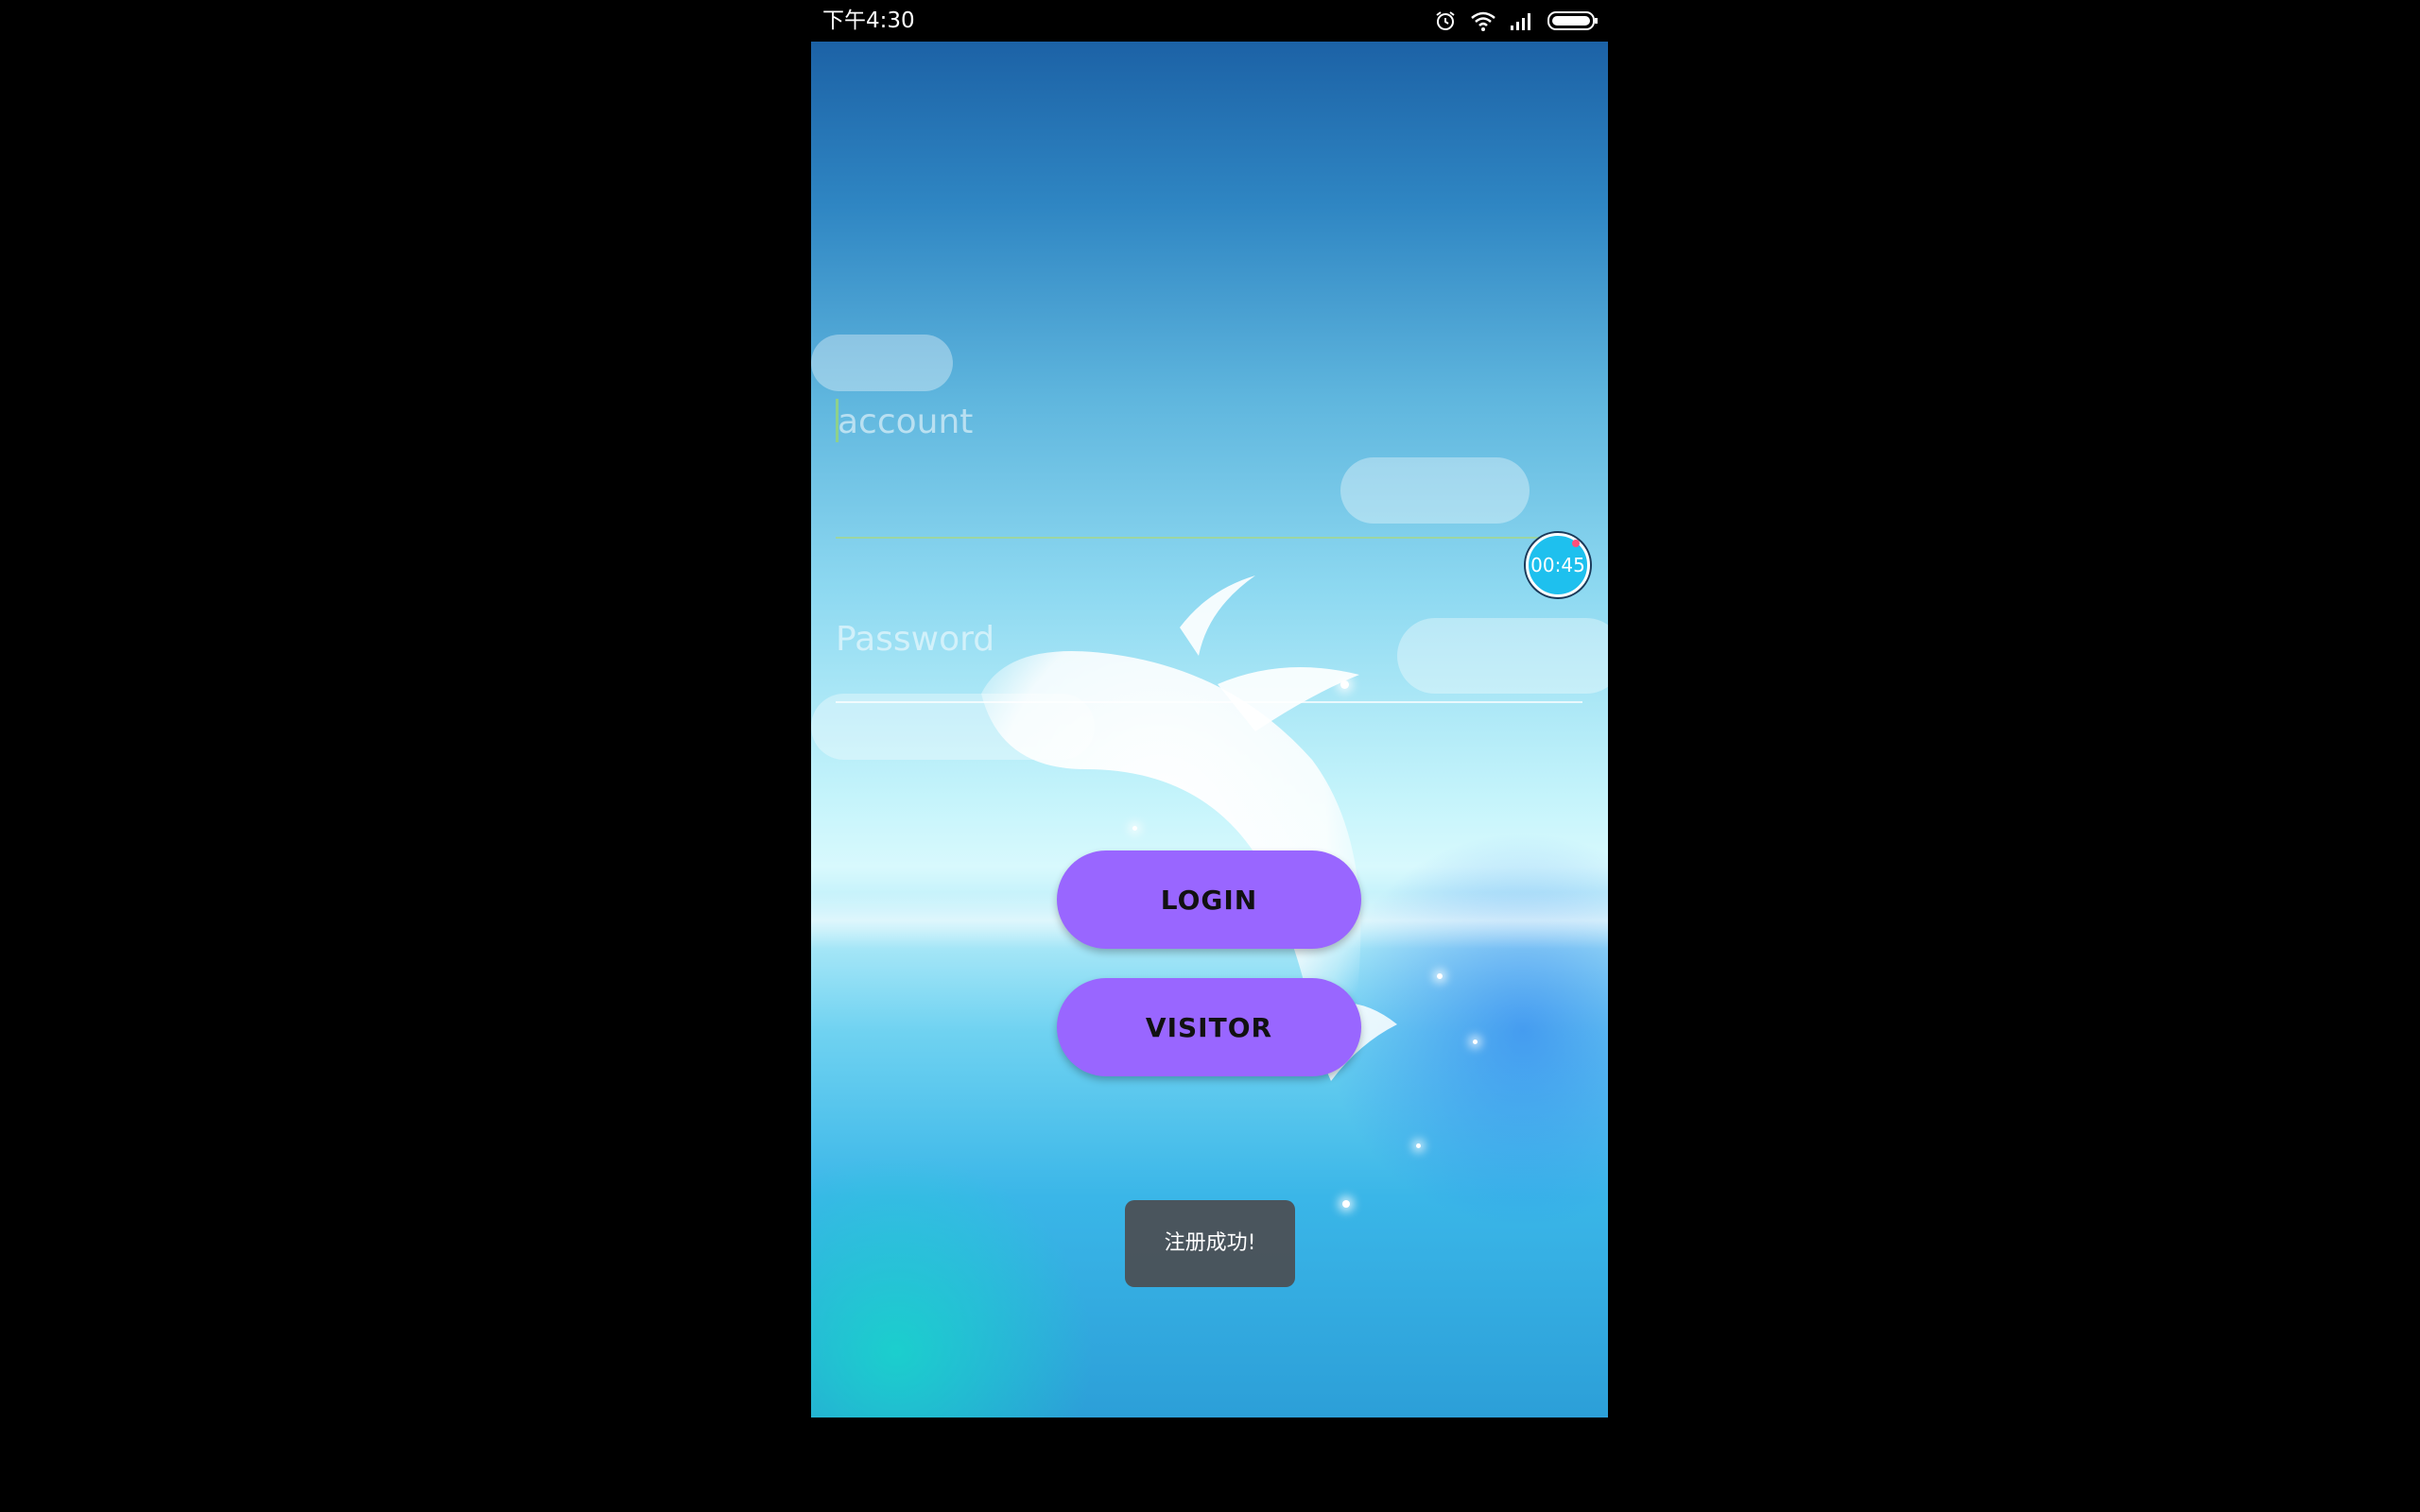 The image size is (2420, 1512). Describe the element at coordinates (1576, 543) in the screenshot. I see `record-dot-icon` at that location.